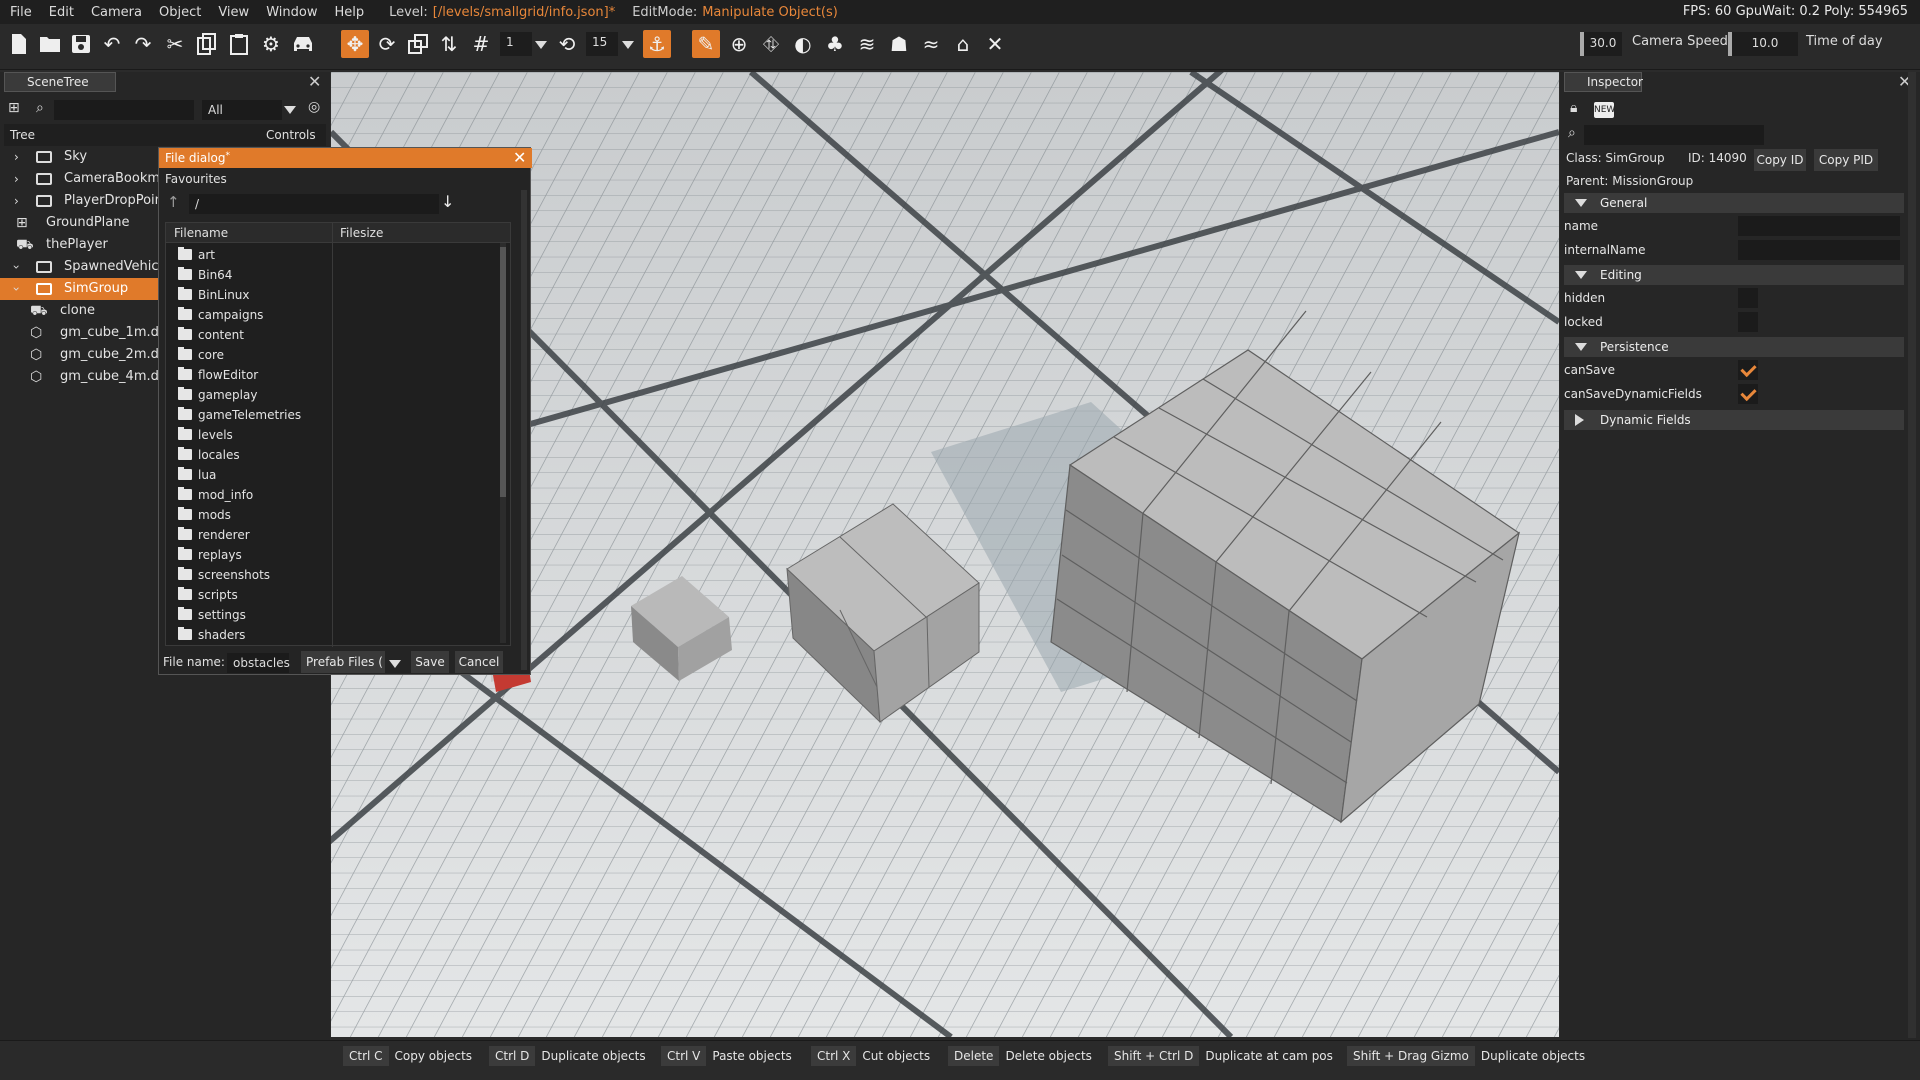 This screenshot has height=1080, width=1920. What do you see at coordinates (80, 311) in the screenshot?
I see `tree-item-clone: ⛟ clone` at bounding box center [80, 311].